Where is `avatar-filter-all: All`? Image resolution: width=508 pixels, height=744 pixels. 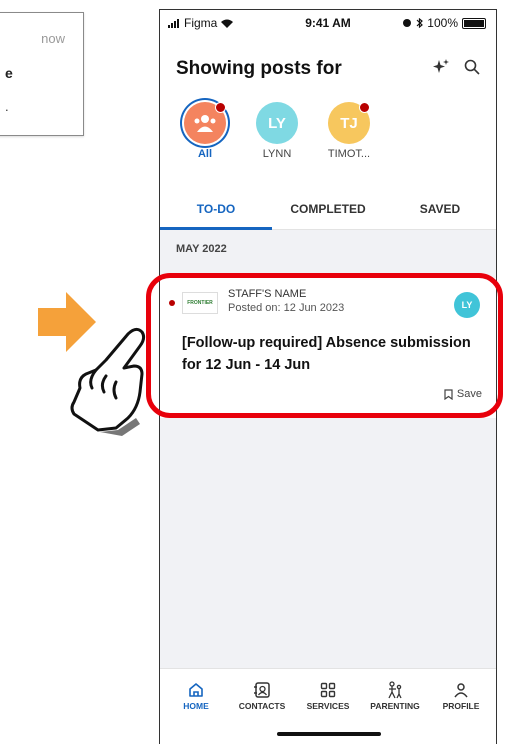 avatar-filter-all: All is located at coordinates (205, 131).